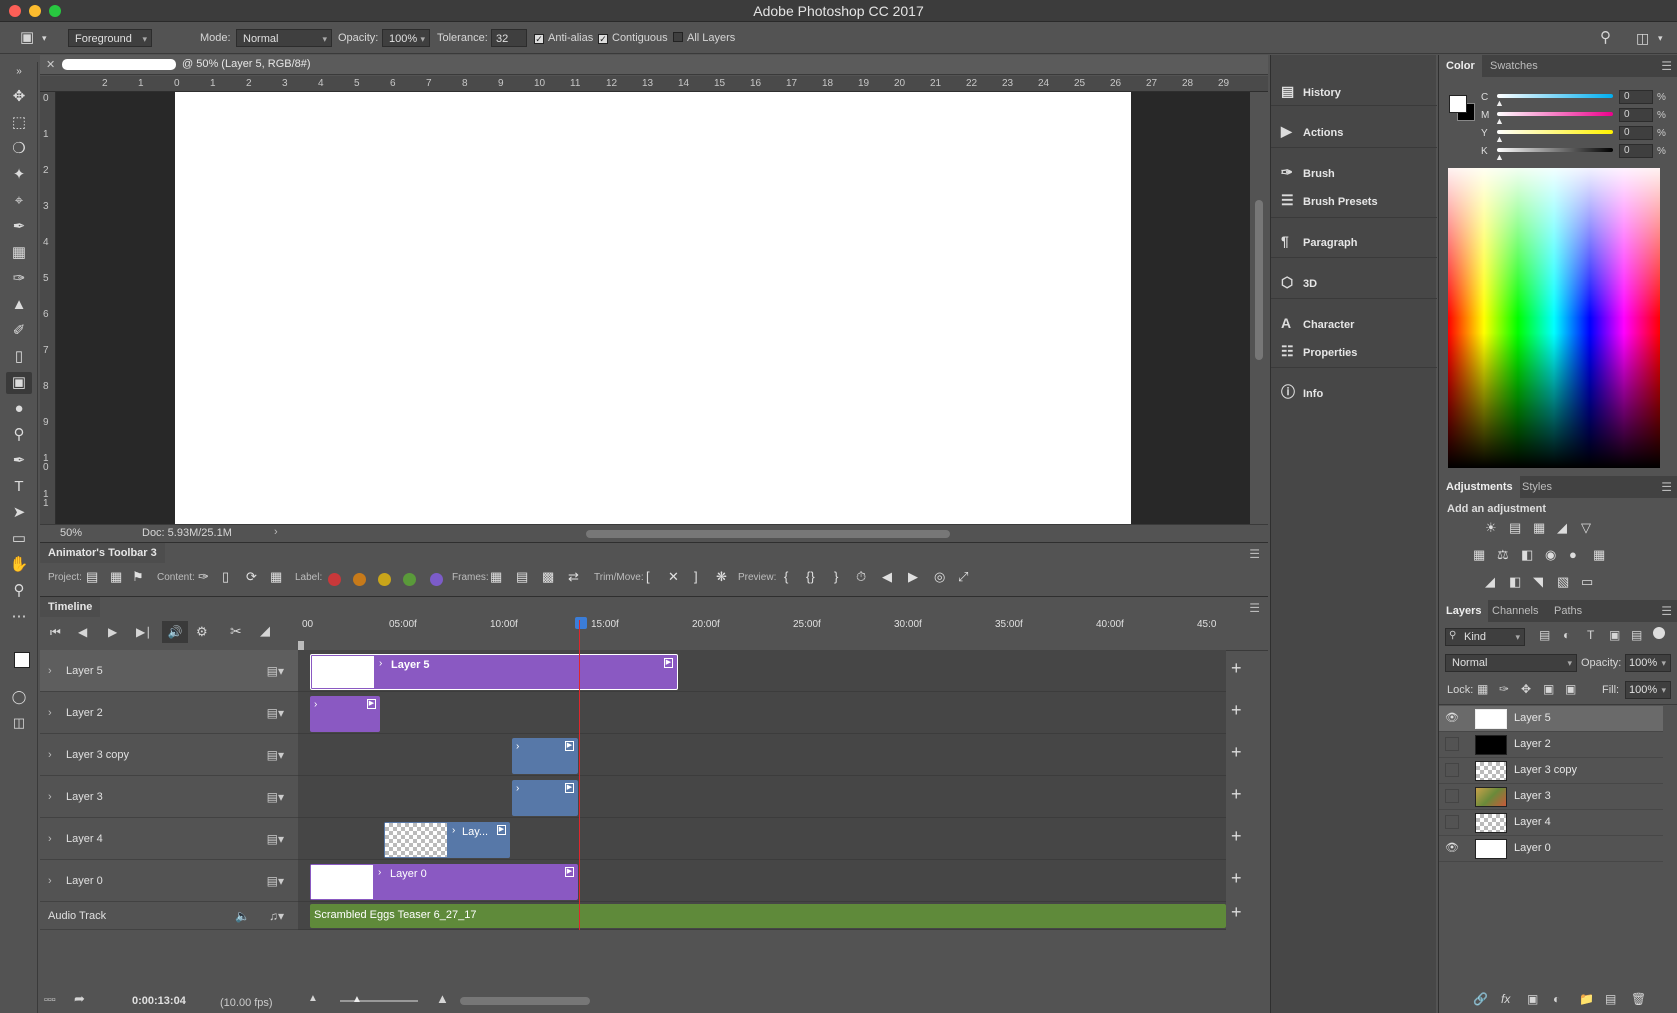  Describe the element at coordinates (345, 714) in the screenshot. I see `clip-layer-2: › ▶` at that location.